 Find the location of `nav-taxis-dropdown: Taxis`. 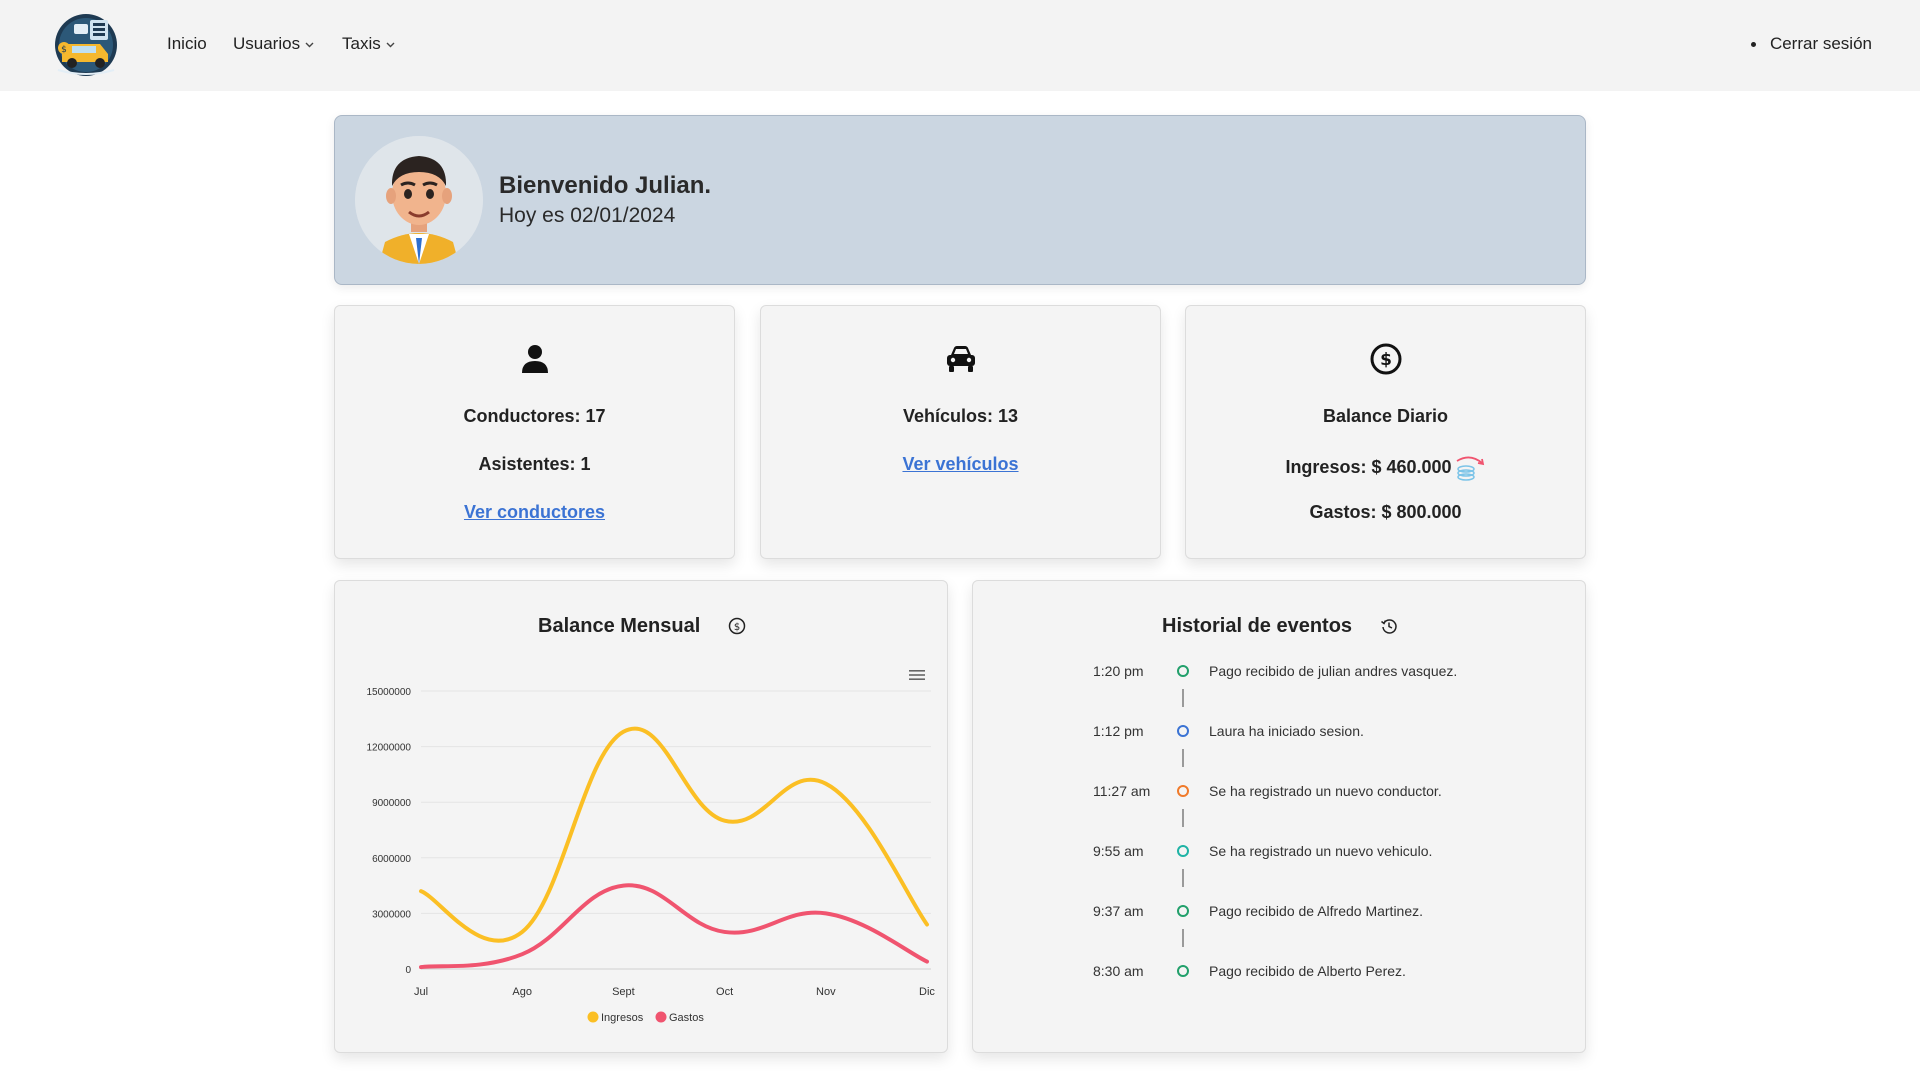

nav-taxis-dropdown: Taxis is located at coordinates (368, 44).